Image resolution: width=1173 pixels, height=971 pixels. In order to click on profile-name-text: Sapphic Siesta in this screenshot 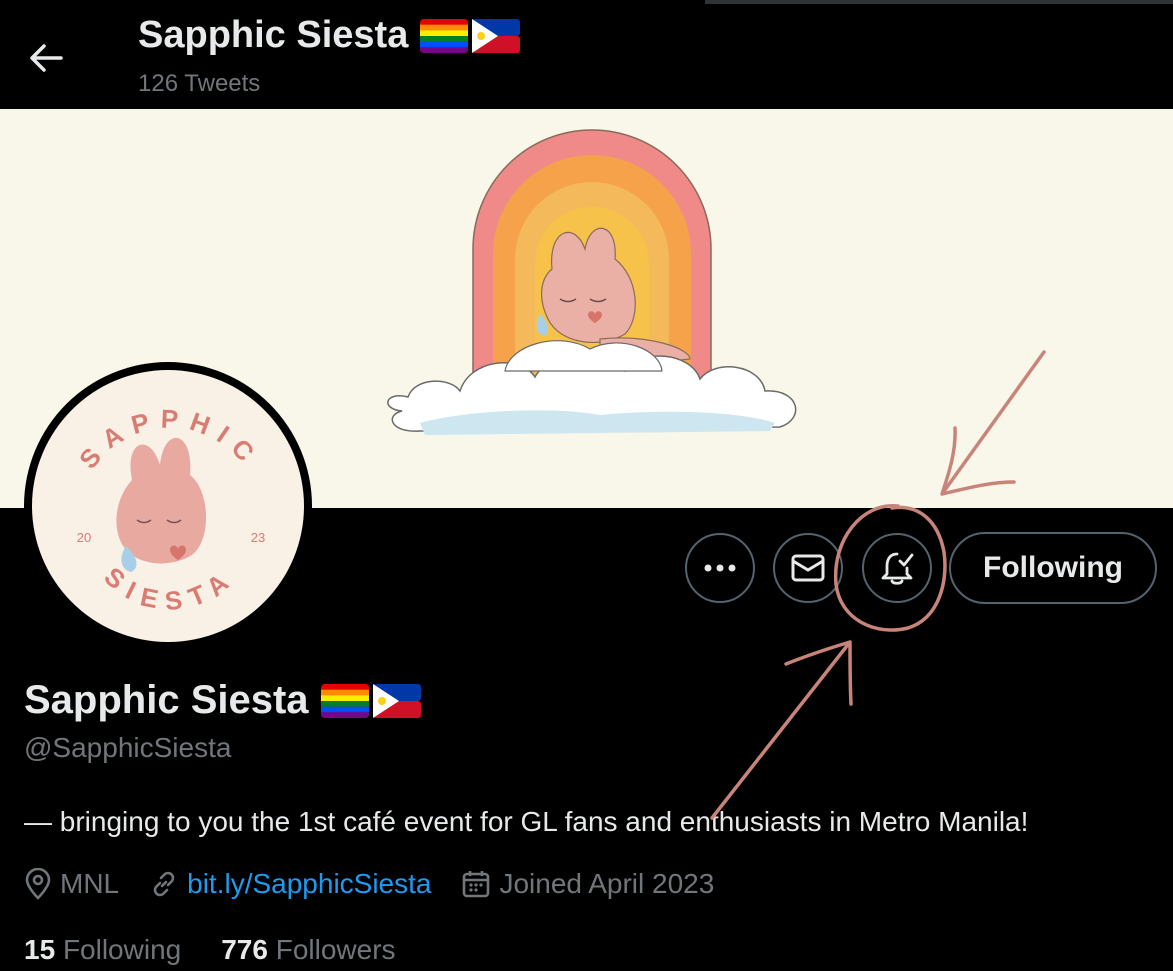, I will do `click(166, 700)`.